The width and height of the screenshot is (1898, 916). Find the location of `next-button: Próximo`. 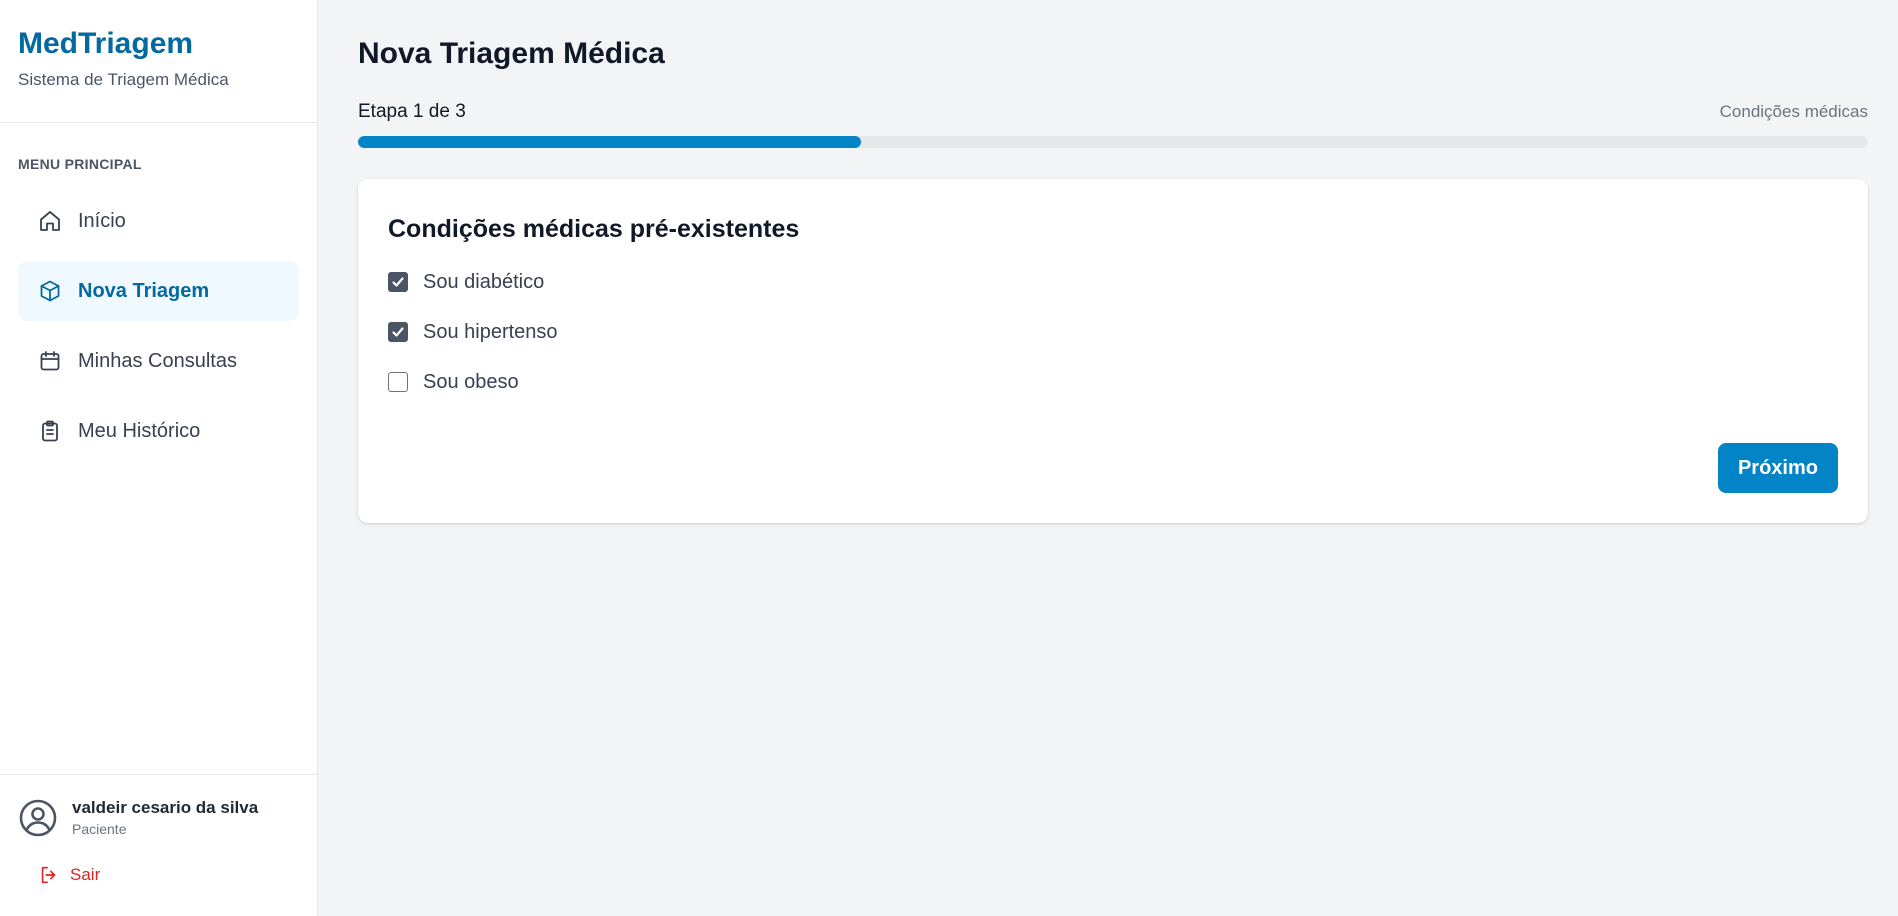

next-button: Próximo is located at coordinates (1777, 468).